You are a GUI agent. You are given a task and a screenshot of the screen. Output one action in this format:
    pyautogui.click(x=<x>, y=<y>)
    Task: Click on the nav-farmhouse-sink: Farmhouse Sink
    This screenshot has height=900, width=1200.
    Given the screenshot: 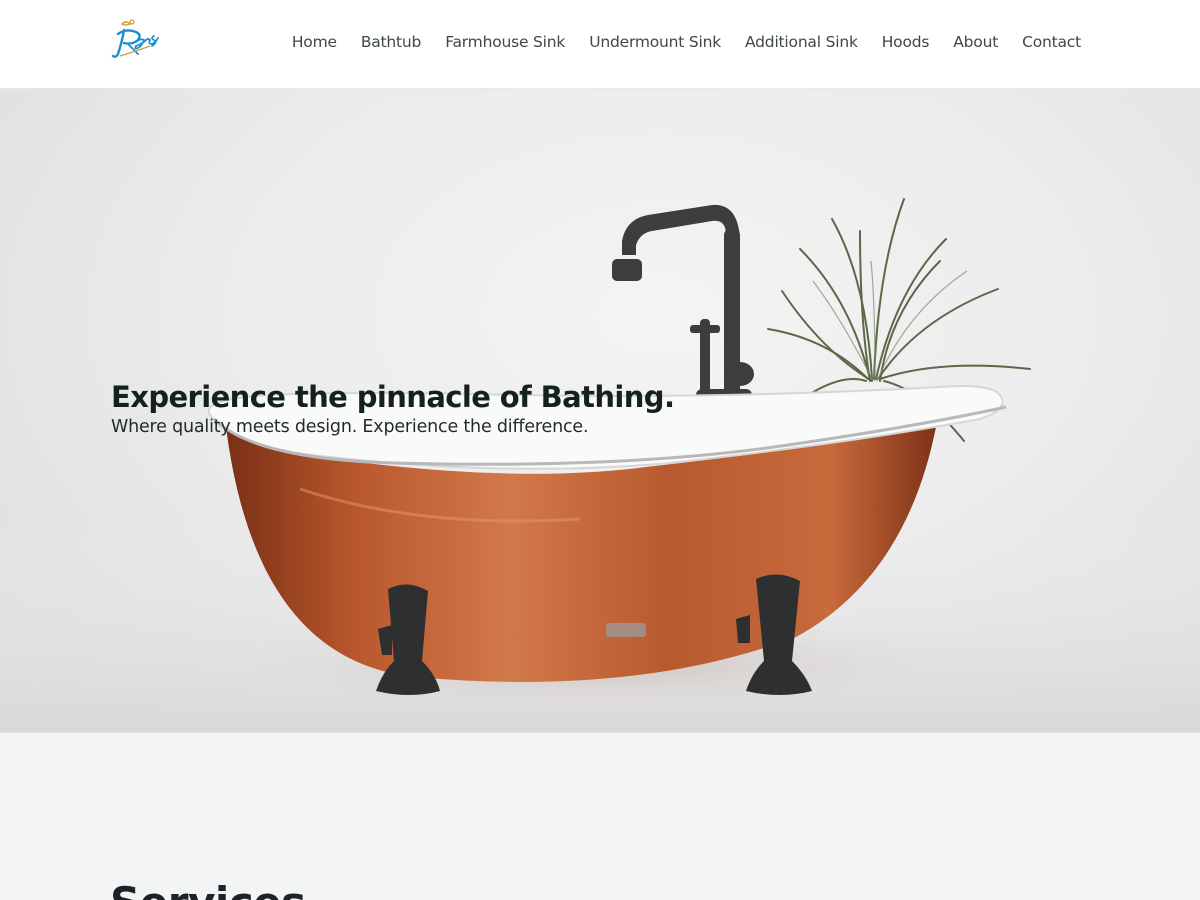 What is the action you would take?
    pyautogui.click(x=505, y=42)
    